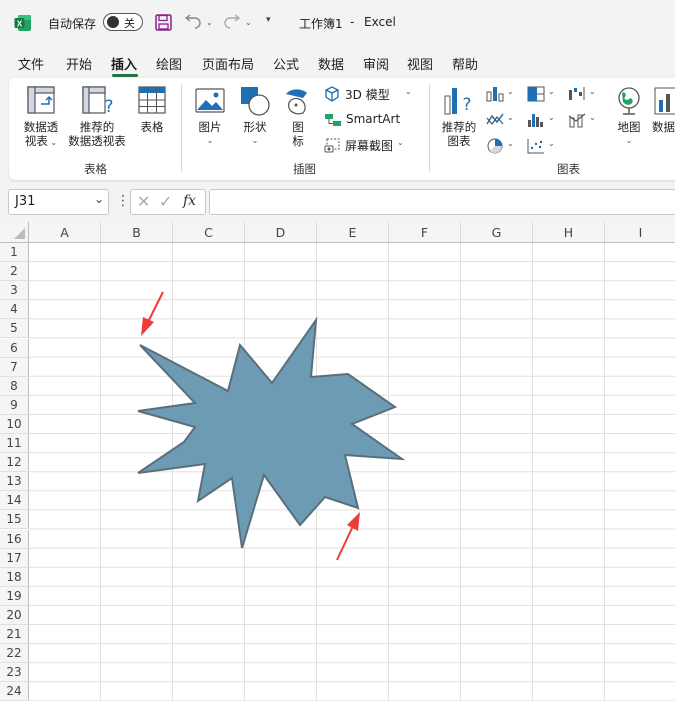 This screenshot has width=675, height=701. I want to click on arrow-bottom-right-icon, so click(348, 536).